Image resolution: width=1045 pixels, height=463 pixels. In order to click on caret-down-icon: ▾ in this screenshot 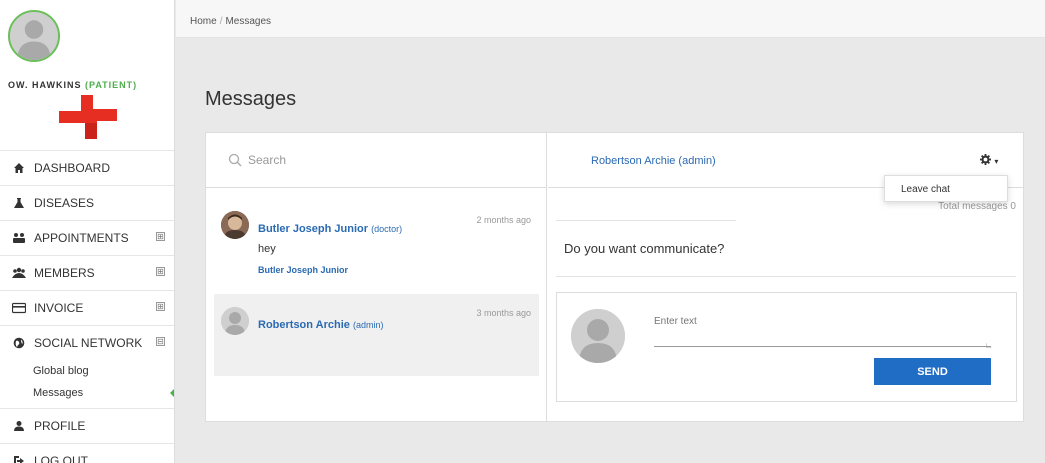, I will do `click(996, 161)`.